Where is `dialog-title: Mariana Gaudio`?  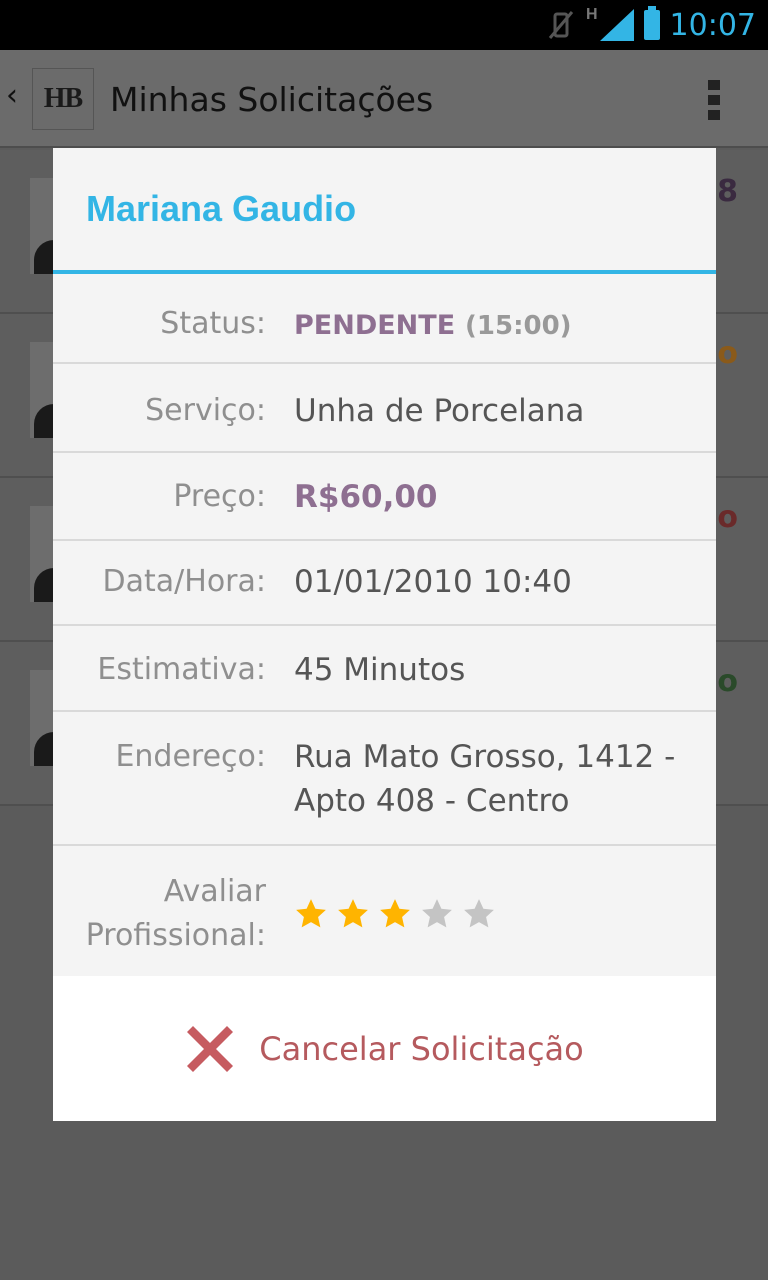 dialog-title: Mariana Gaudio is located at coordinates (221, 208).